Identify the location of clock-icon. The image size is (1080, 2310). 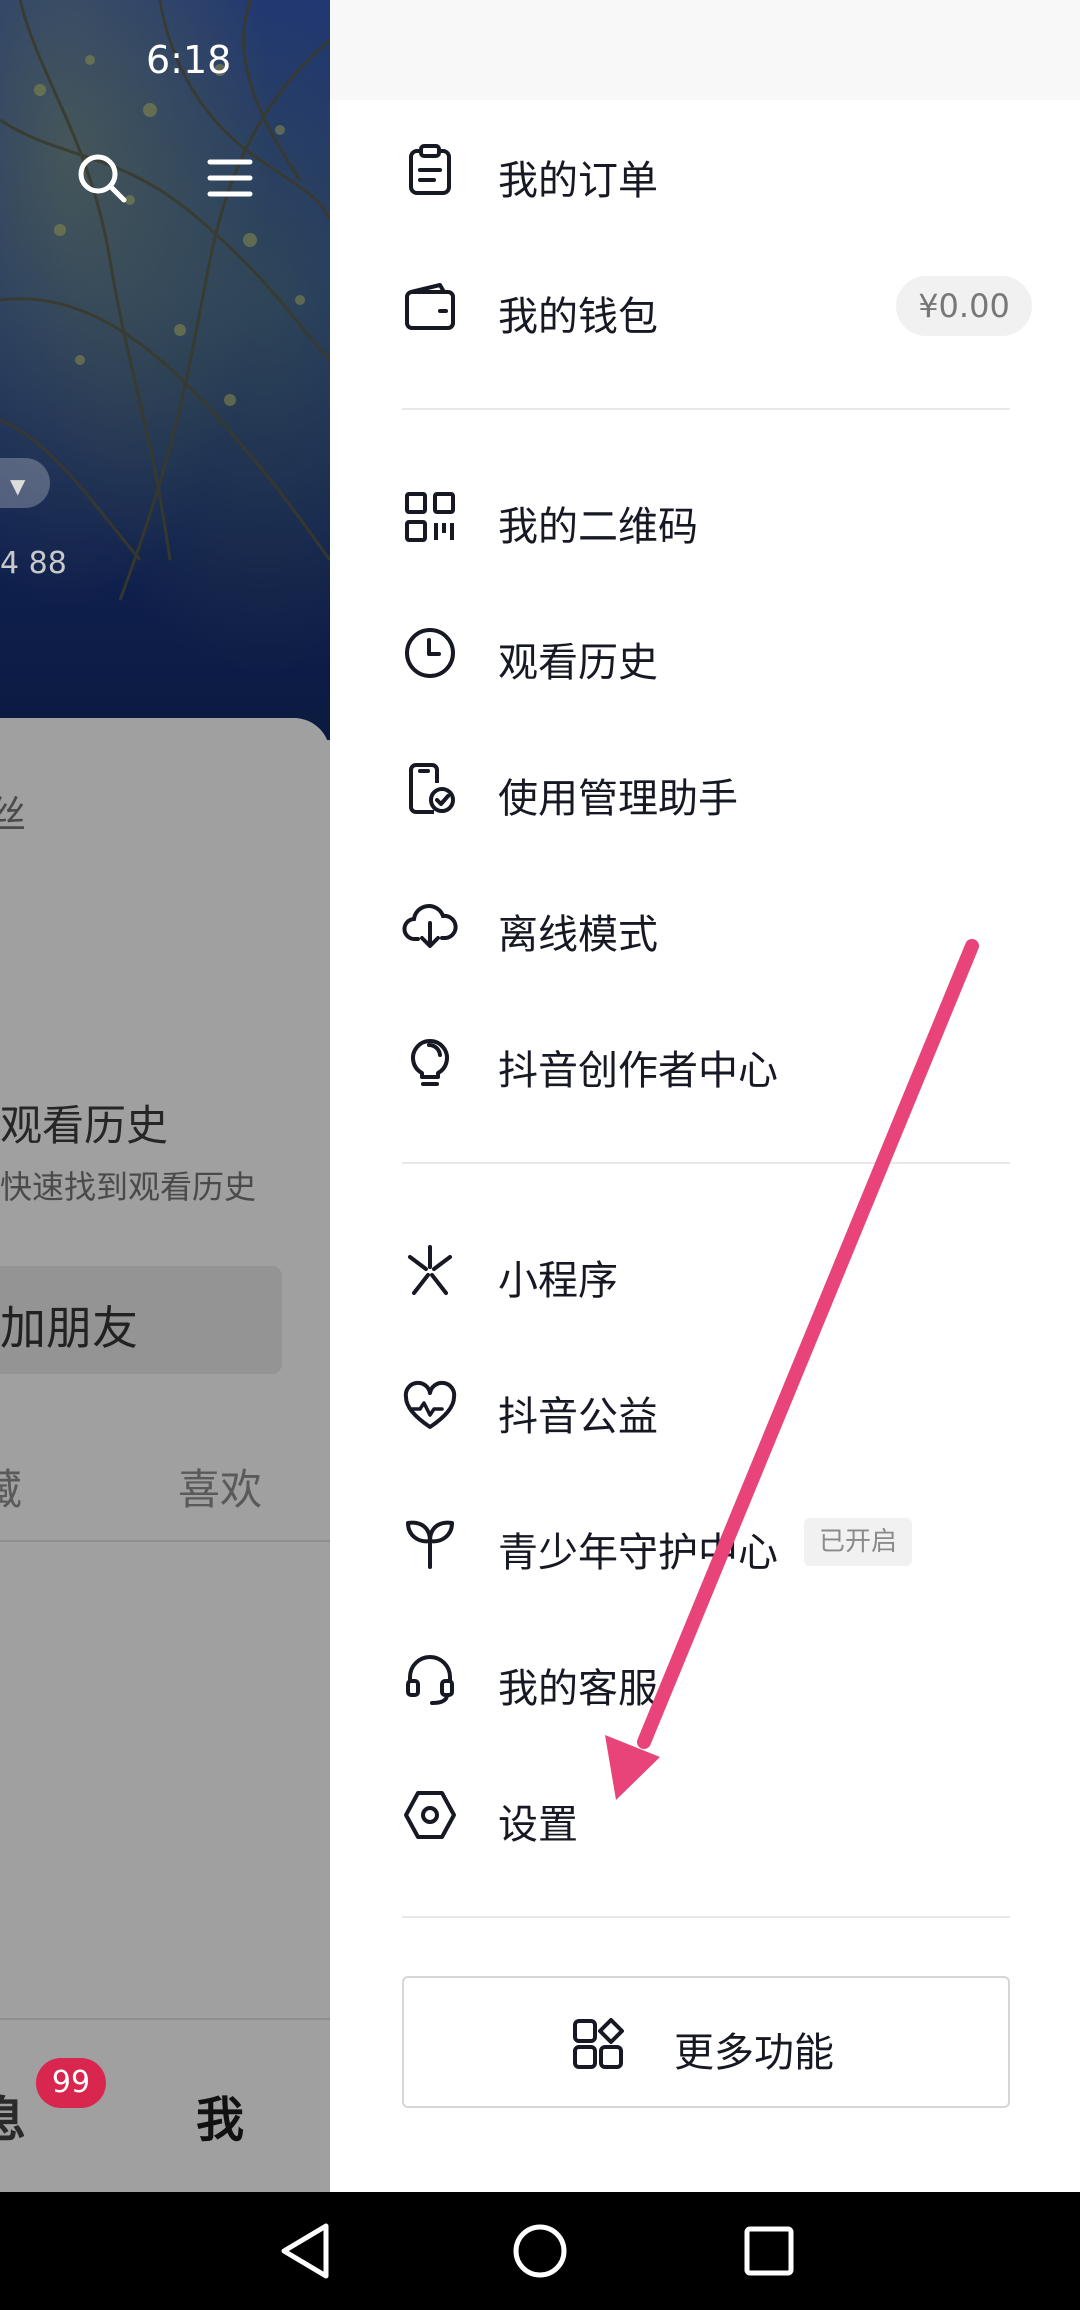
(430, 653).